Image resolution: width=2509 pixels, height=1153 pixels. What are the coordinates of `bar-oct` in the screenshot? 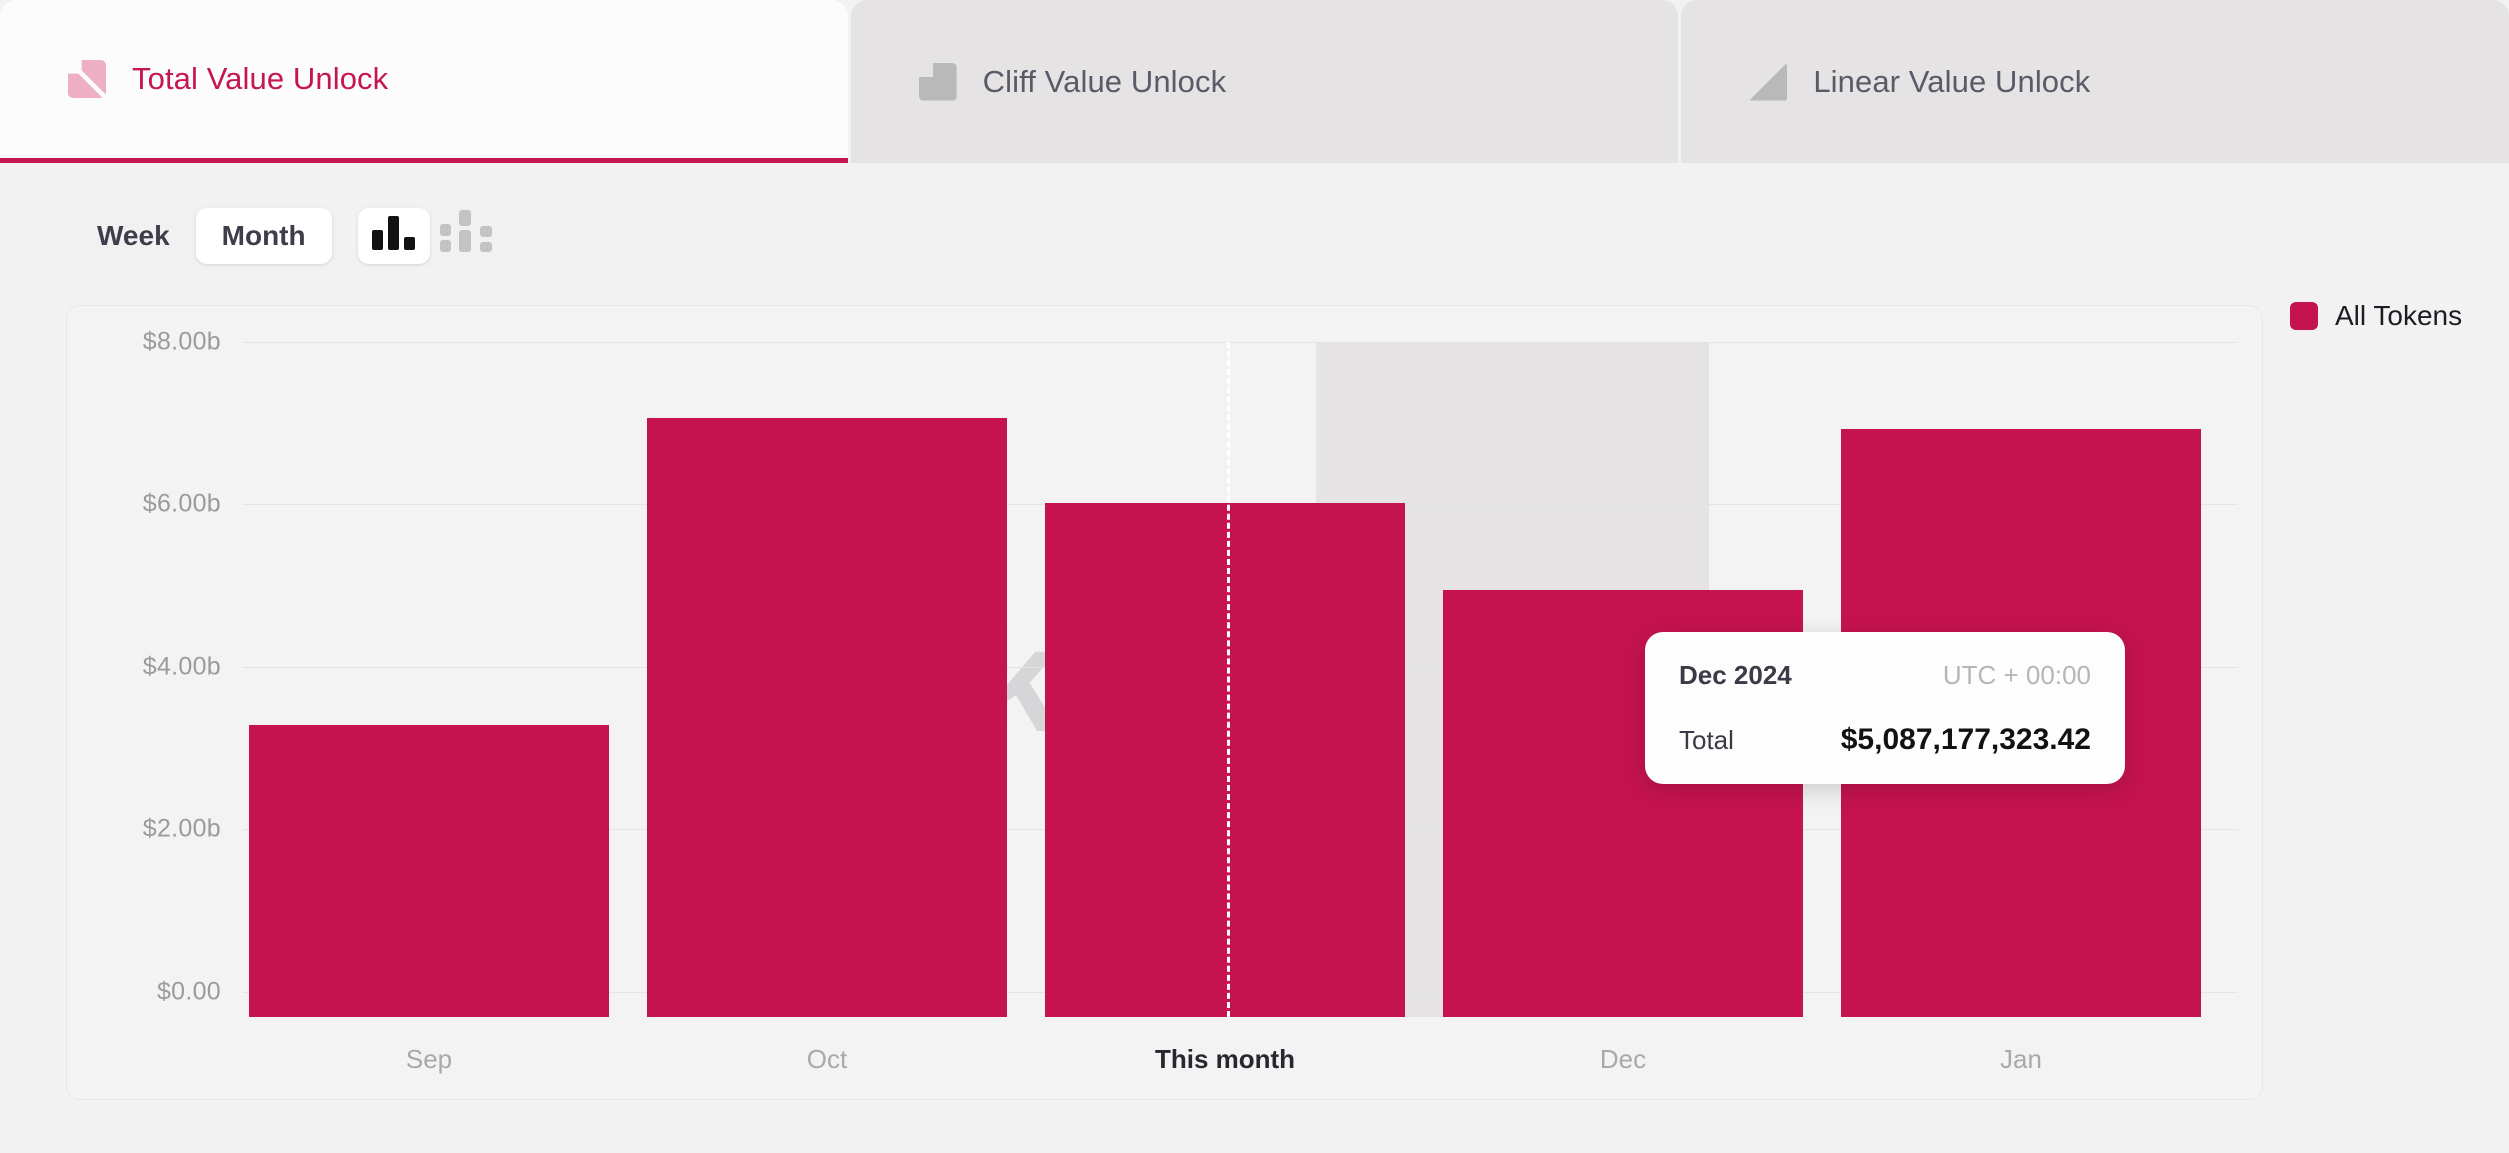 It's located at (827, 717).